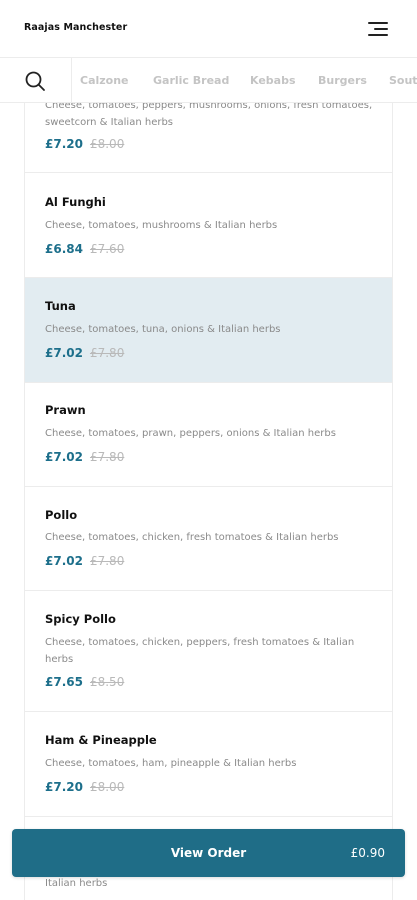 The image size is (417, 900). Describe the element at coordinates (64, 682) in the screenshot. I see `item-price: £7.65` at that location.